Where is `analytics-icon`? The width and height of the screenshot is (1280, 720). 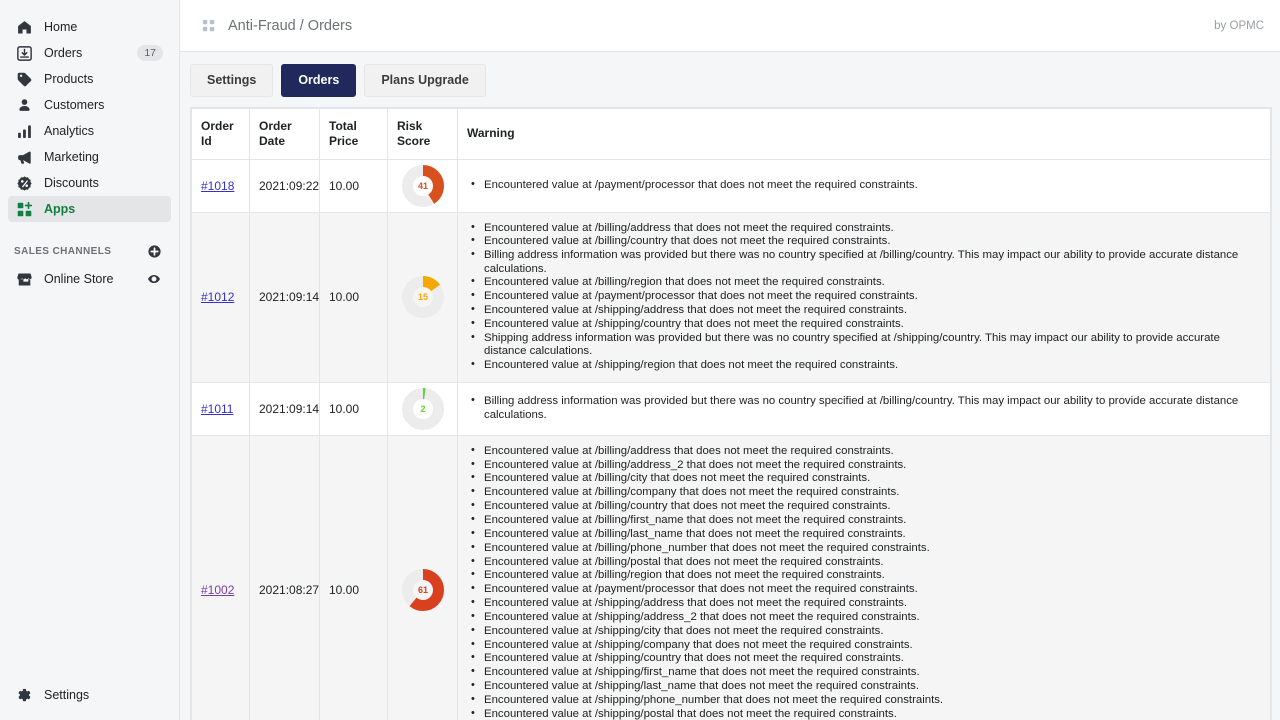 analytics-icon is located at coordinates (24, 131).